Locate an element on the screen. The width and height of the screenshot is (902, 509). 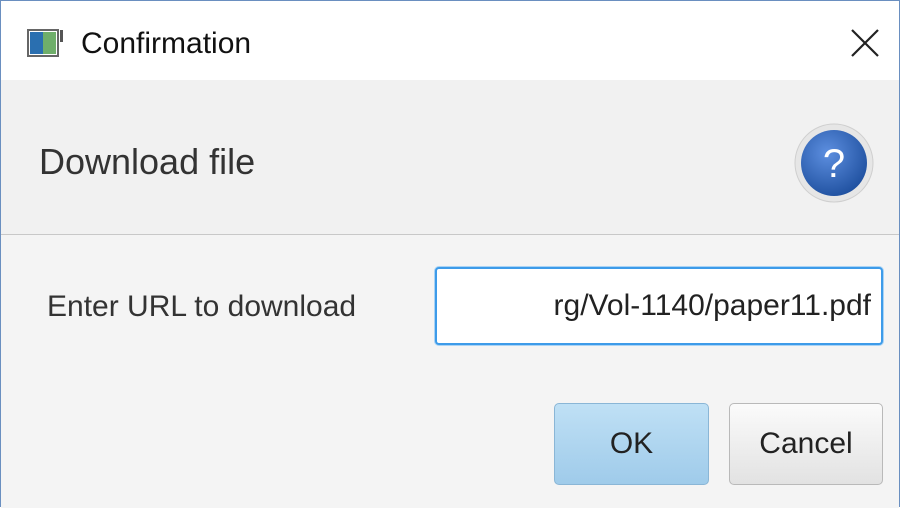
window-title: Confirmation is located at coordinates (166, 43).